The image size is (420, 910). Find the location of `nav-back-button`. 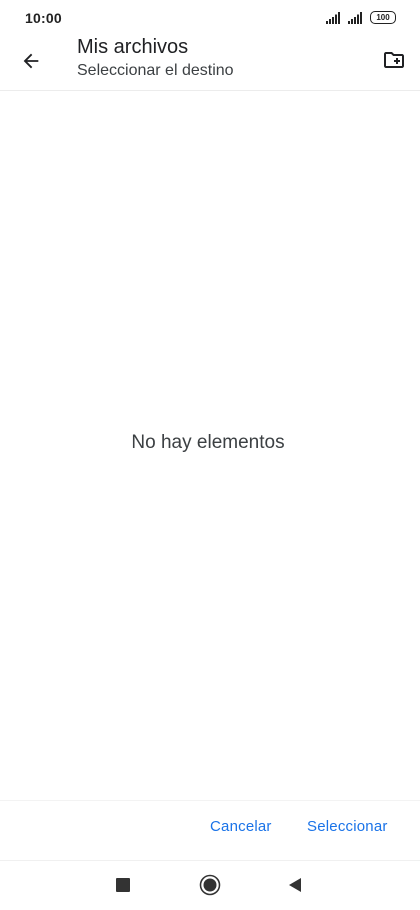

nav-back-button is located at coordinates (295, 885).